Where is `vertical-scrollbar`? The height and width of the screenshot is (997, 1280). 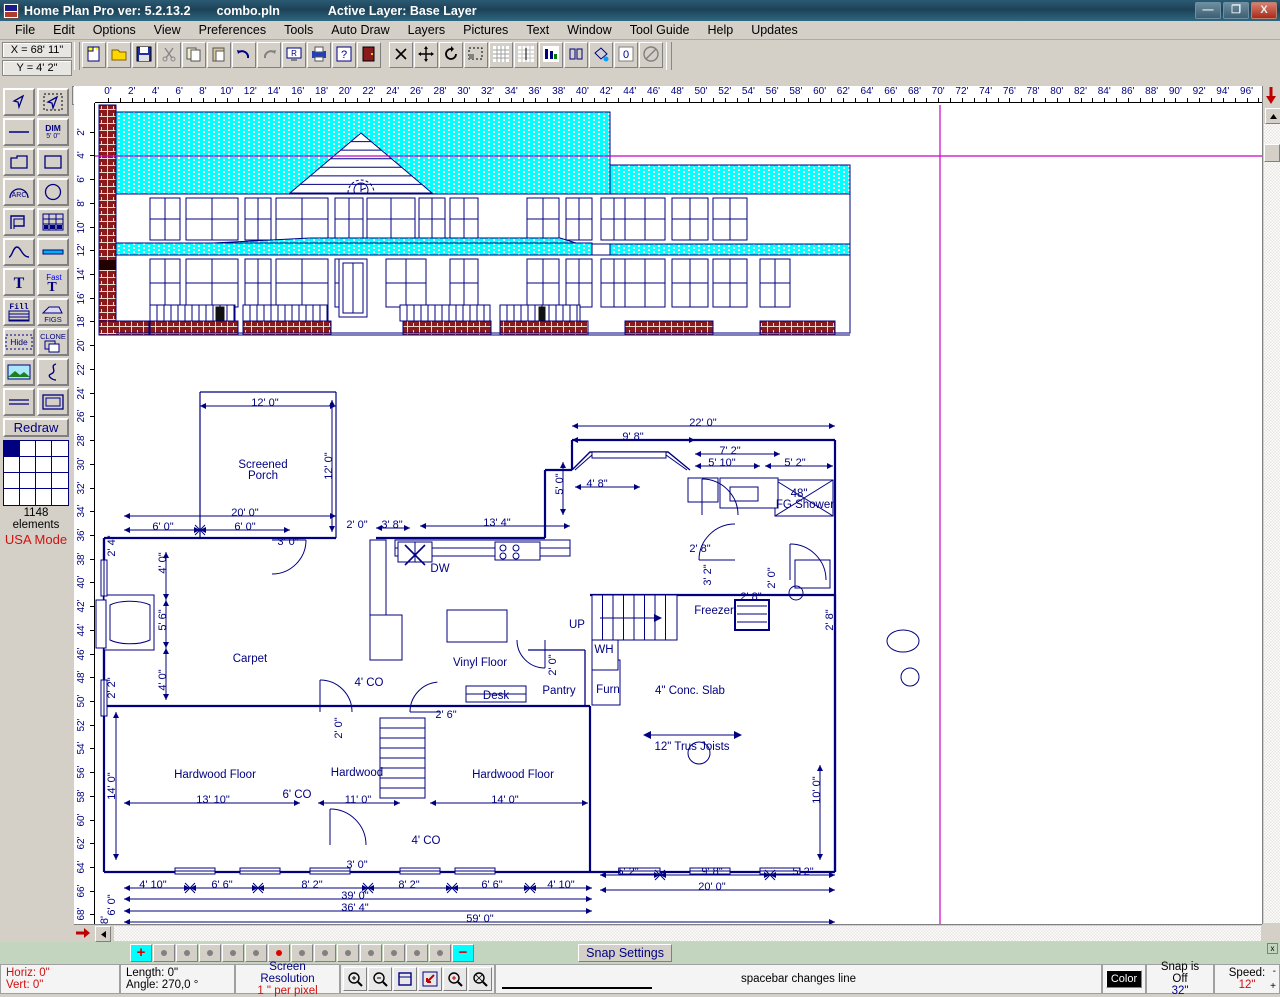
vertical-scrollbar is located at coordinates (1271, 505).